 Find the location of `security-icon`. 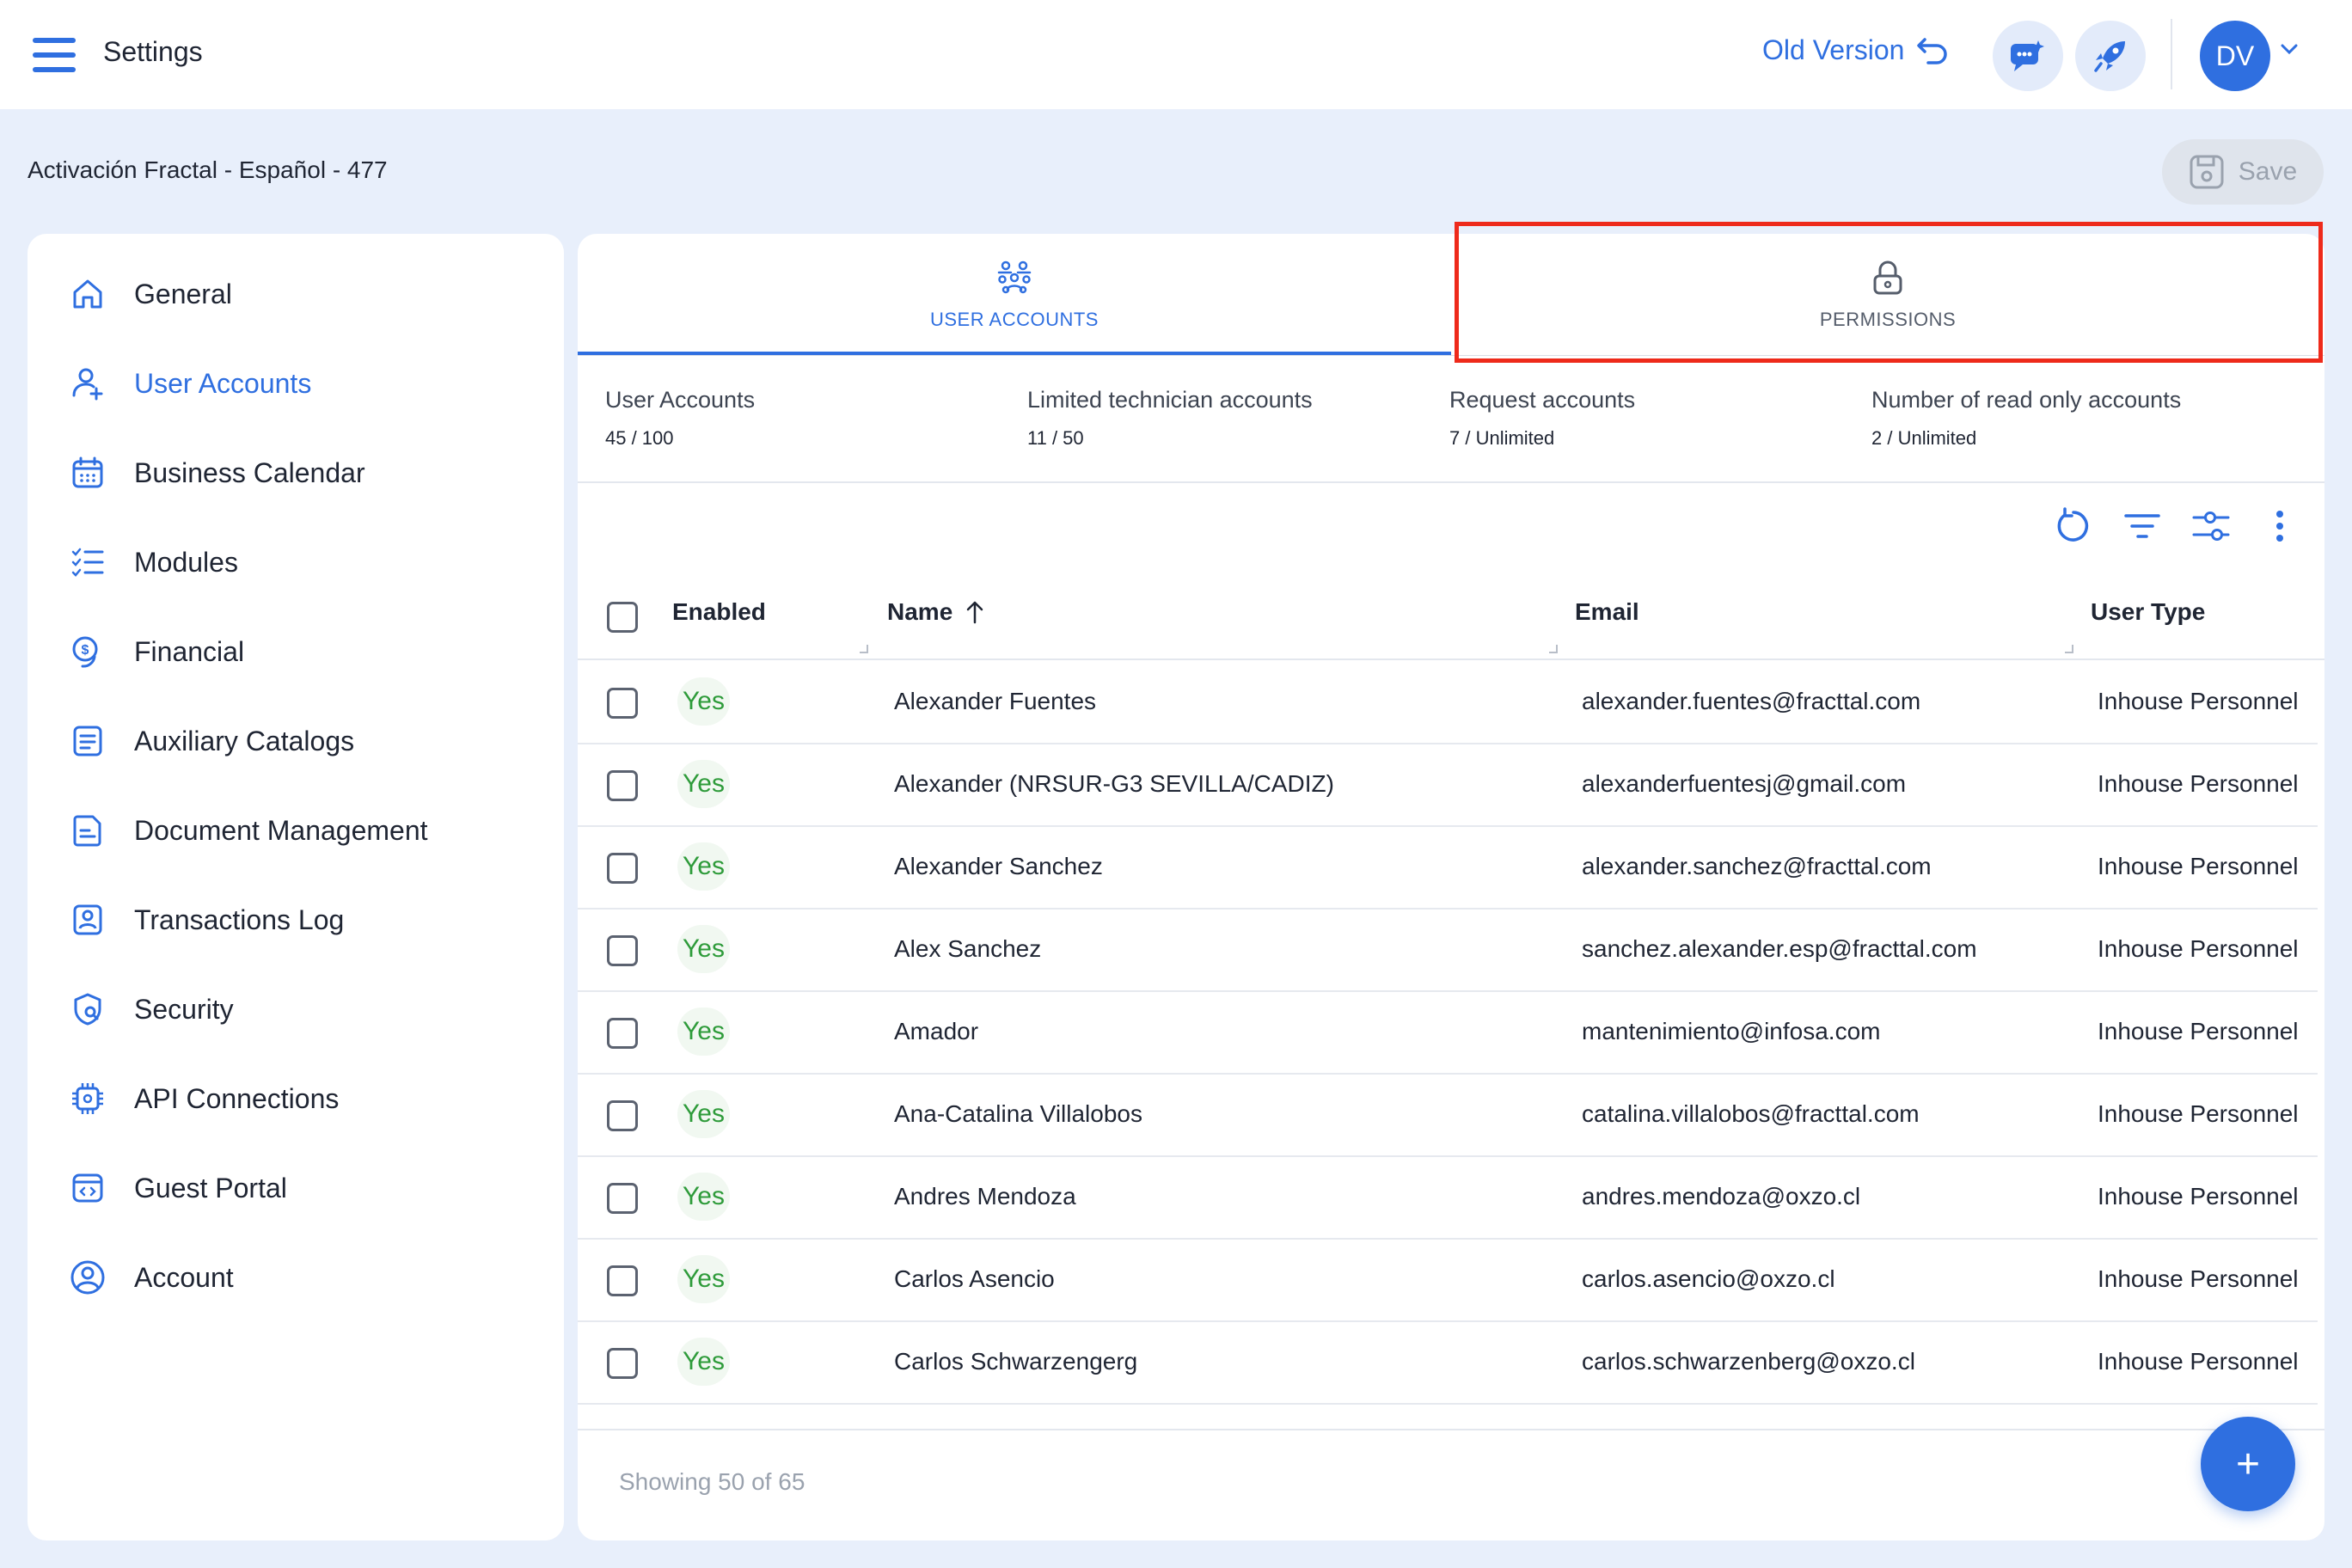

security-icon is located at coordinates (88, 1009).